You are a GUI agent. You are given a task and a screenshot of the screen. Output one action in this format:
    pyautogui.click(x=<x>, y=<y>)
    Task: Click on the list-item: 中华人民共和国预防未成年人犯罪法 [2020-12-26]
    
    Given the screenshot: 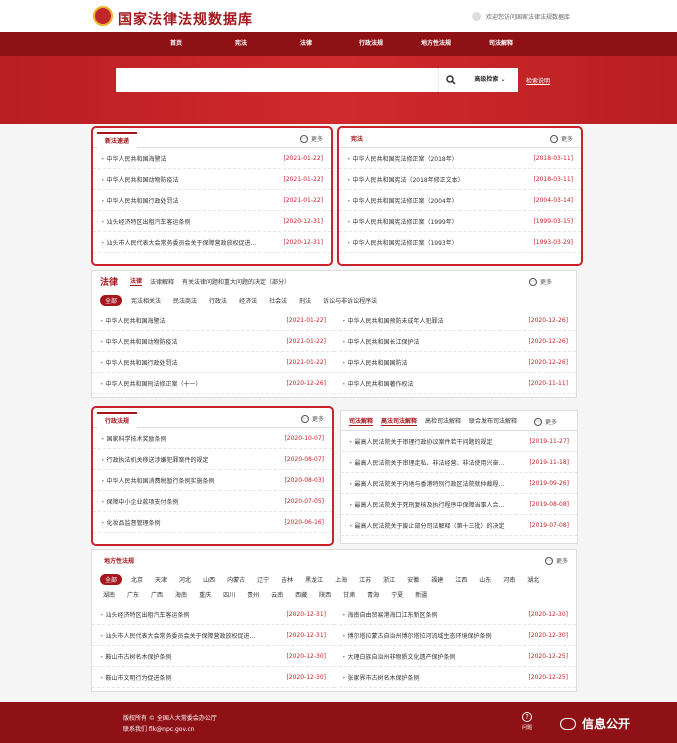 What is the action you would take?
    pyautogui.click(x=455, y=320)
    